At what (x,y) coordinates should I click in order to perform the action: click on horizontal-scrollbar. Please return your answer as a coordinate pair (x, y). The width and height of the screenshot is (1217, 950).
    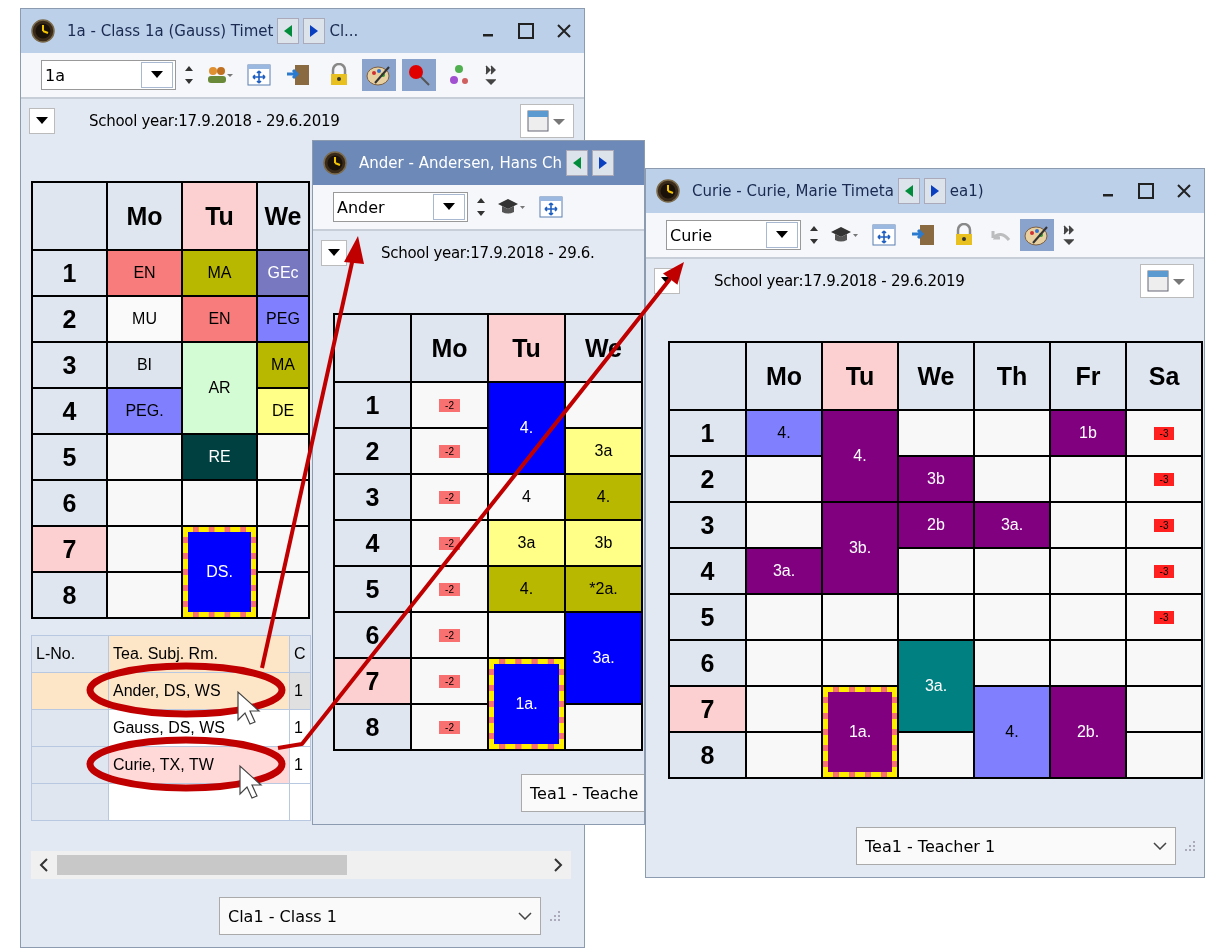
    Looking at the image, I should click on (301, 865).